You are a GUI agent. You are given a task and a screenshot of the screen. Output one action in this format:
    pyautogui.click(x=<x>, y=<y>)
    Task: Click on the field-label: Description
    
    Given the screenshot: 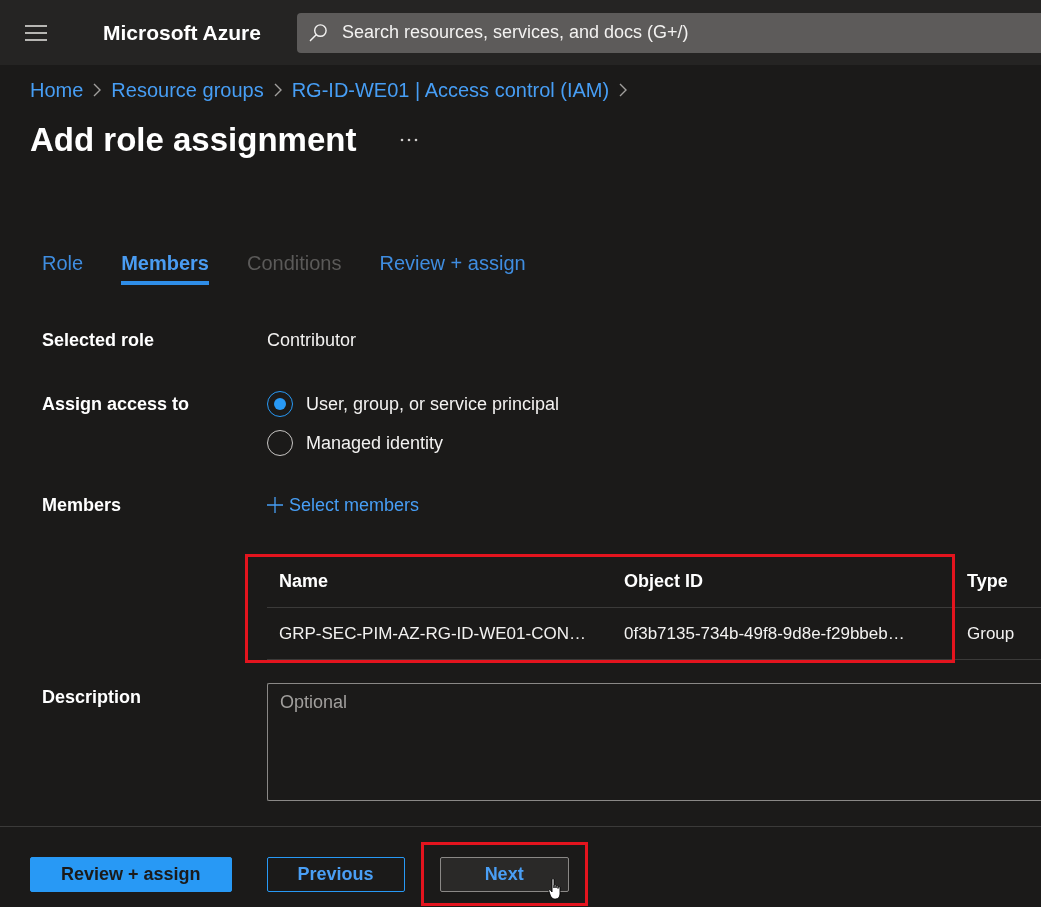 What is the action you would take?
    pyautogui.click(x=92, y=697)
    